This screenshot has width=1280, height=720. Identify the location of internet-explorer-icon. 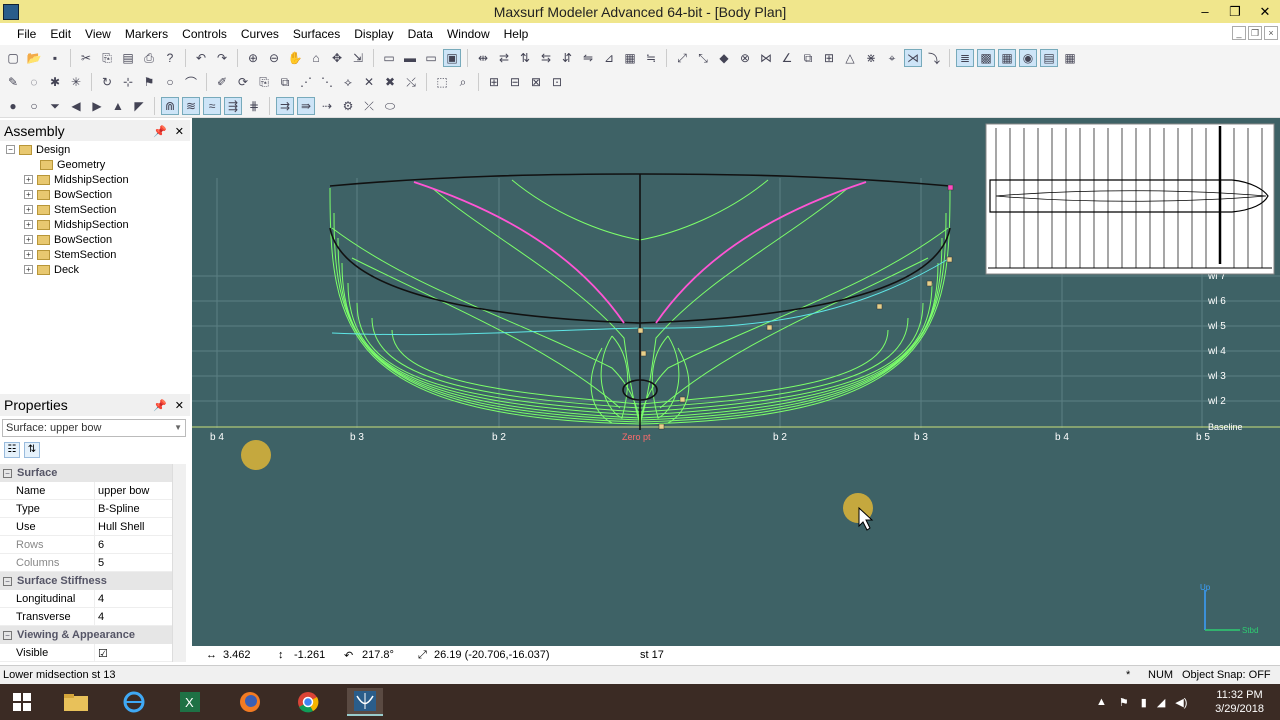
(134, 702).